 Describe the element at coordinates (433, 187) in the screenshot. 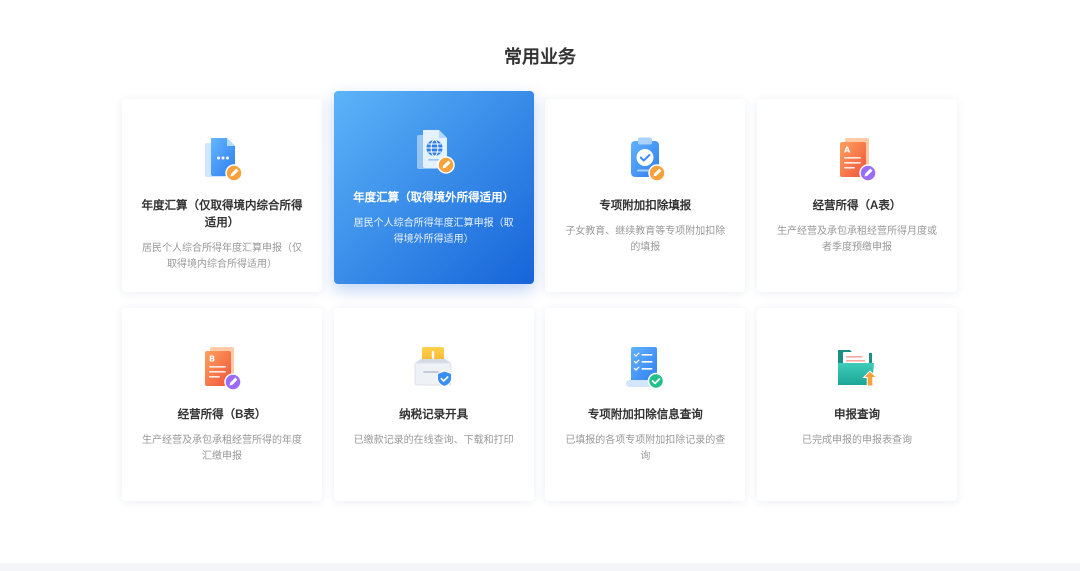

I see `service-card-annual-settlement-overseas: 年度汇算（取得境外所得适用） 居民个人综合所得年度汇算申报（取得境外所得适用）` at that location.